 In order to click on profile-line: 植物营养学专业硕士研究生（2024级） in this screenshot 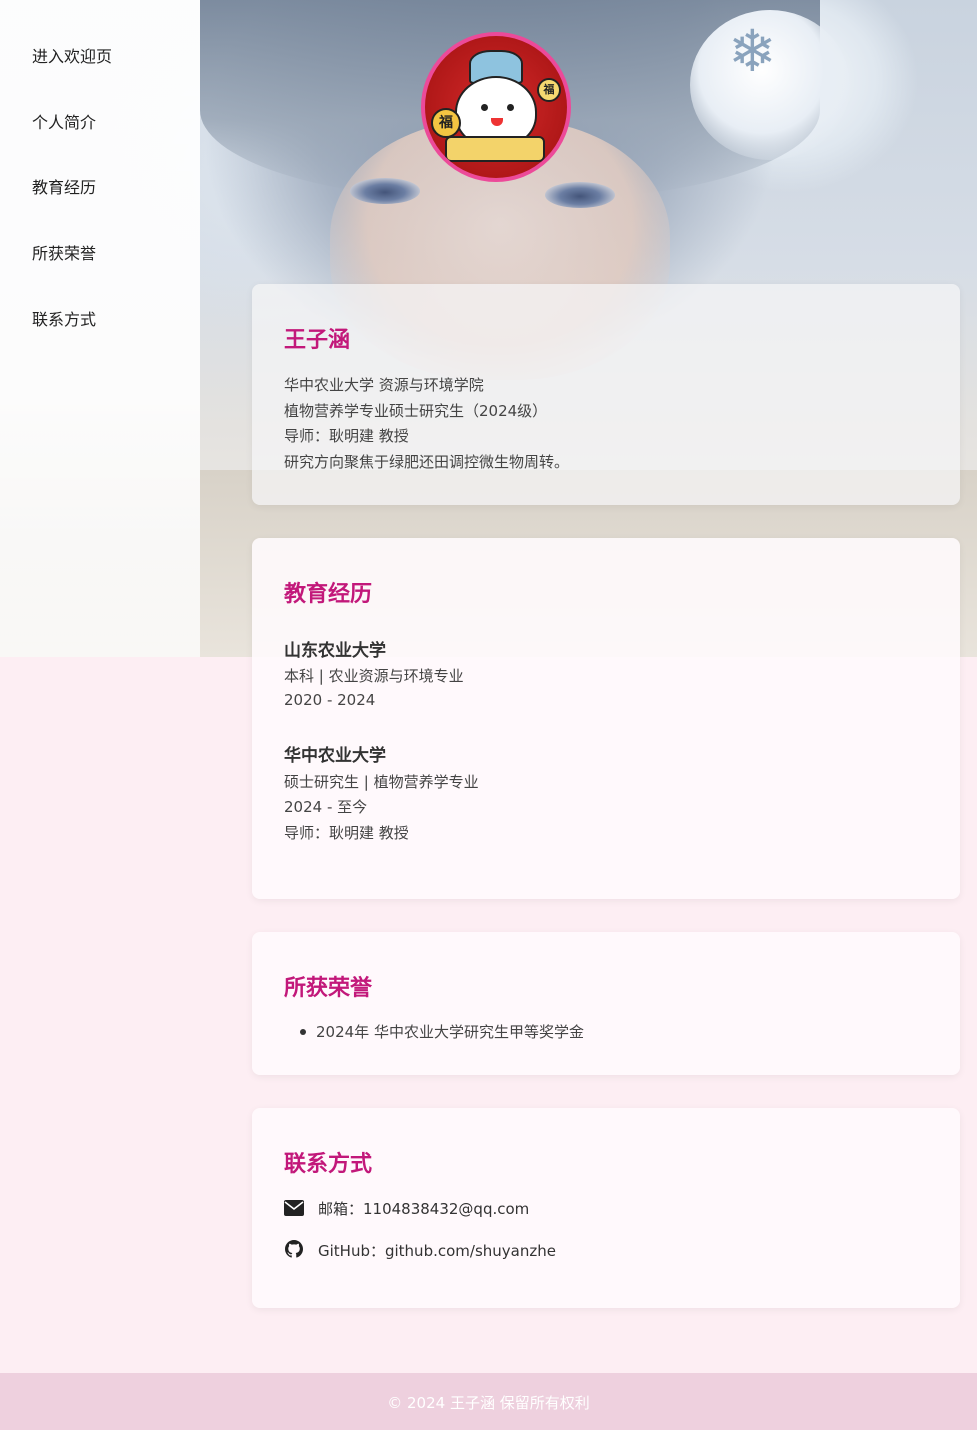, I will do `click(416, 411)`.